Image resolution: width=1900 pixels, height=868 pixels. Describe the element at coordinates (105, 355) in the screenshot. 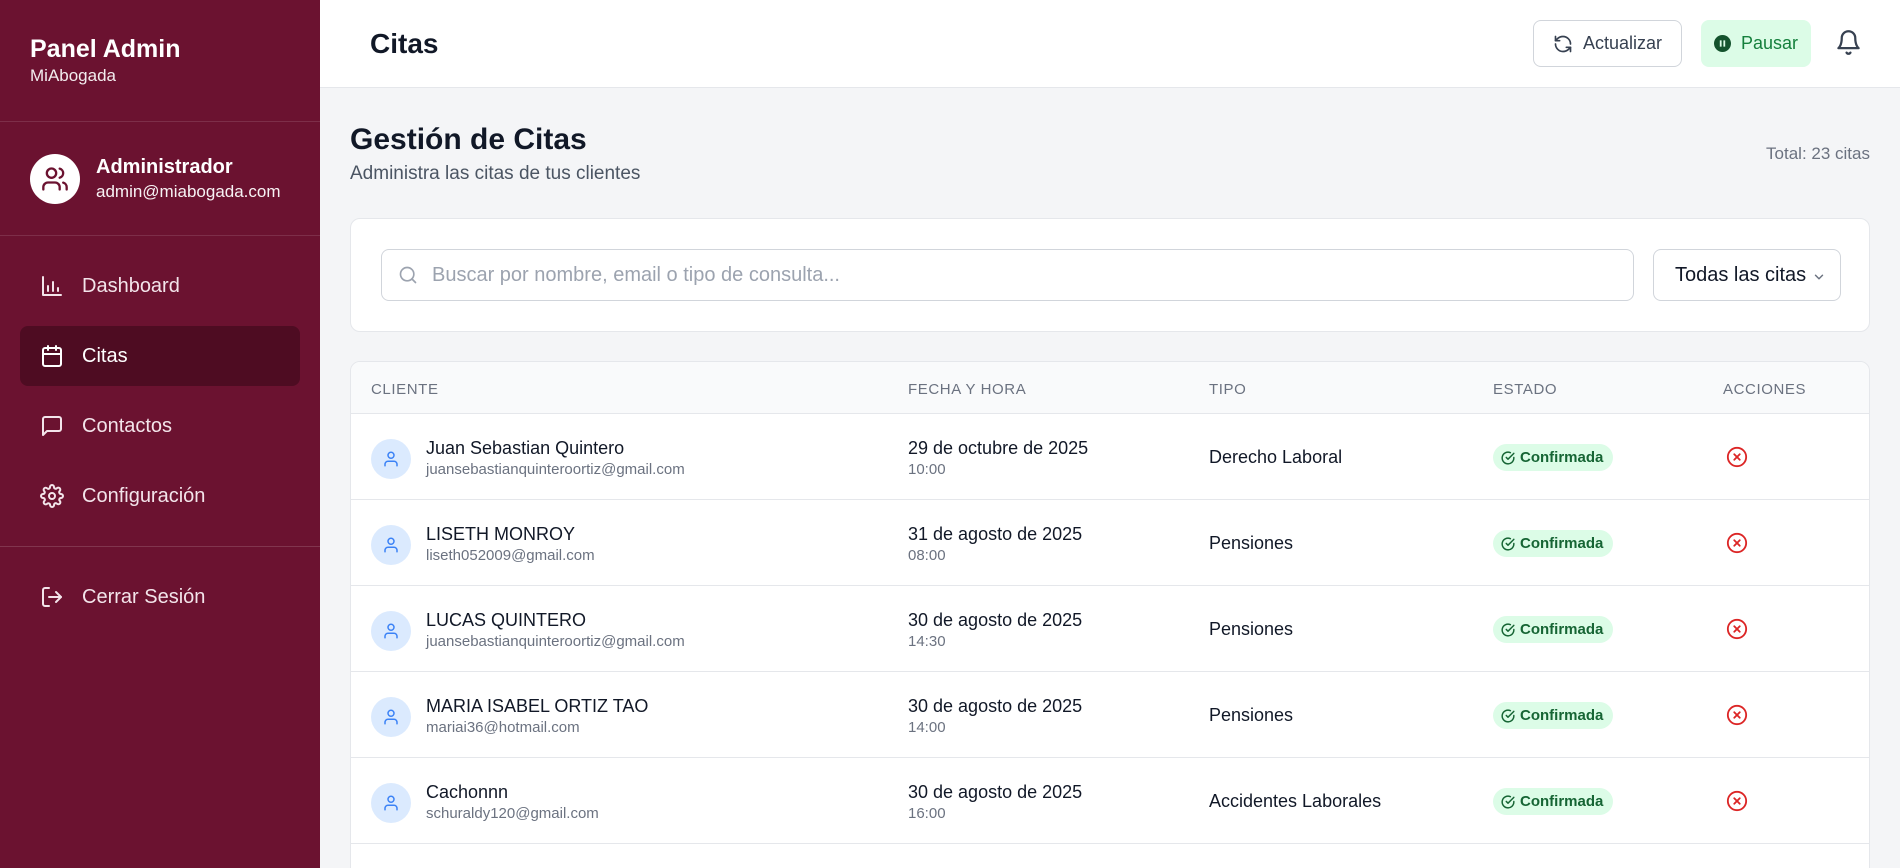

I see `sidebar-item-label: Citas` at that location.